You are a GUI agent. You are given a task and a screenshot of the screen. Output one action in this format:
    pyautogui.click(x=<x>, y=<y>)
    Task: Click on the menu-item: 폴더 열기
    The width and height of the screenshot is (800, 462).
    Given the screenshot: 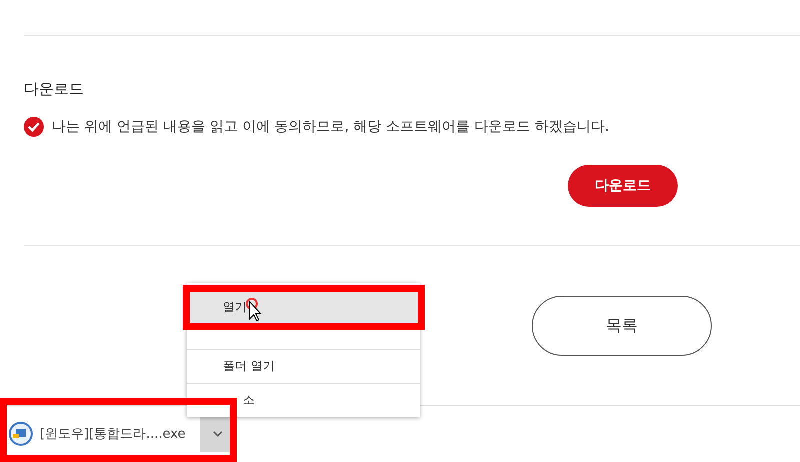 What is the action you would take?
    pyautogui.click(x=303, y=367)
    